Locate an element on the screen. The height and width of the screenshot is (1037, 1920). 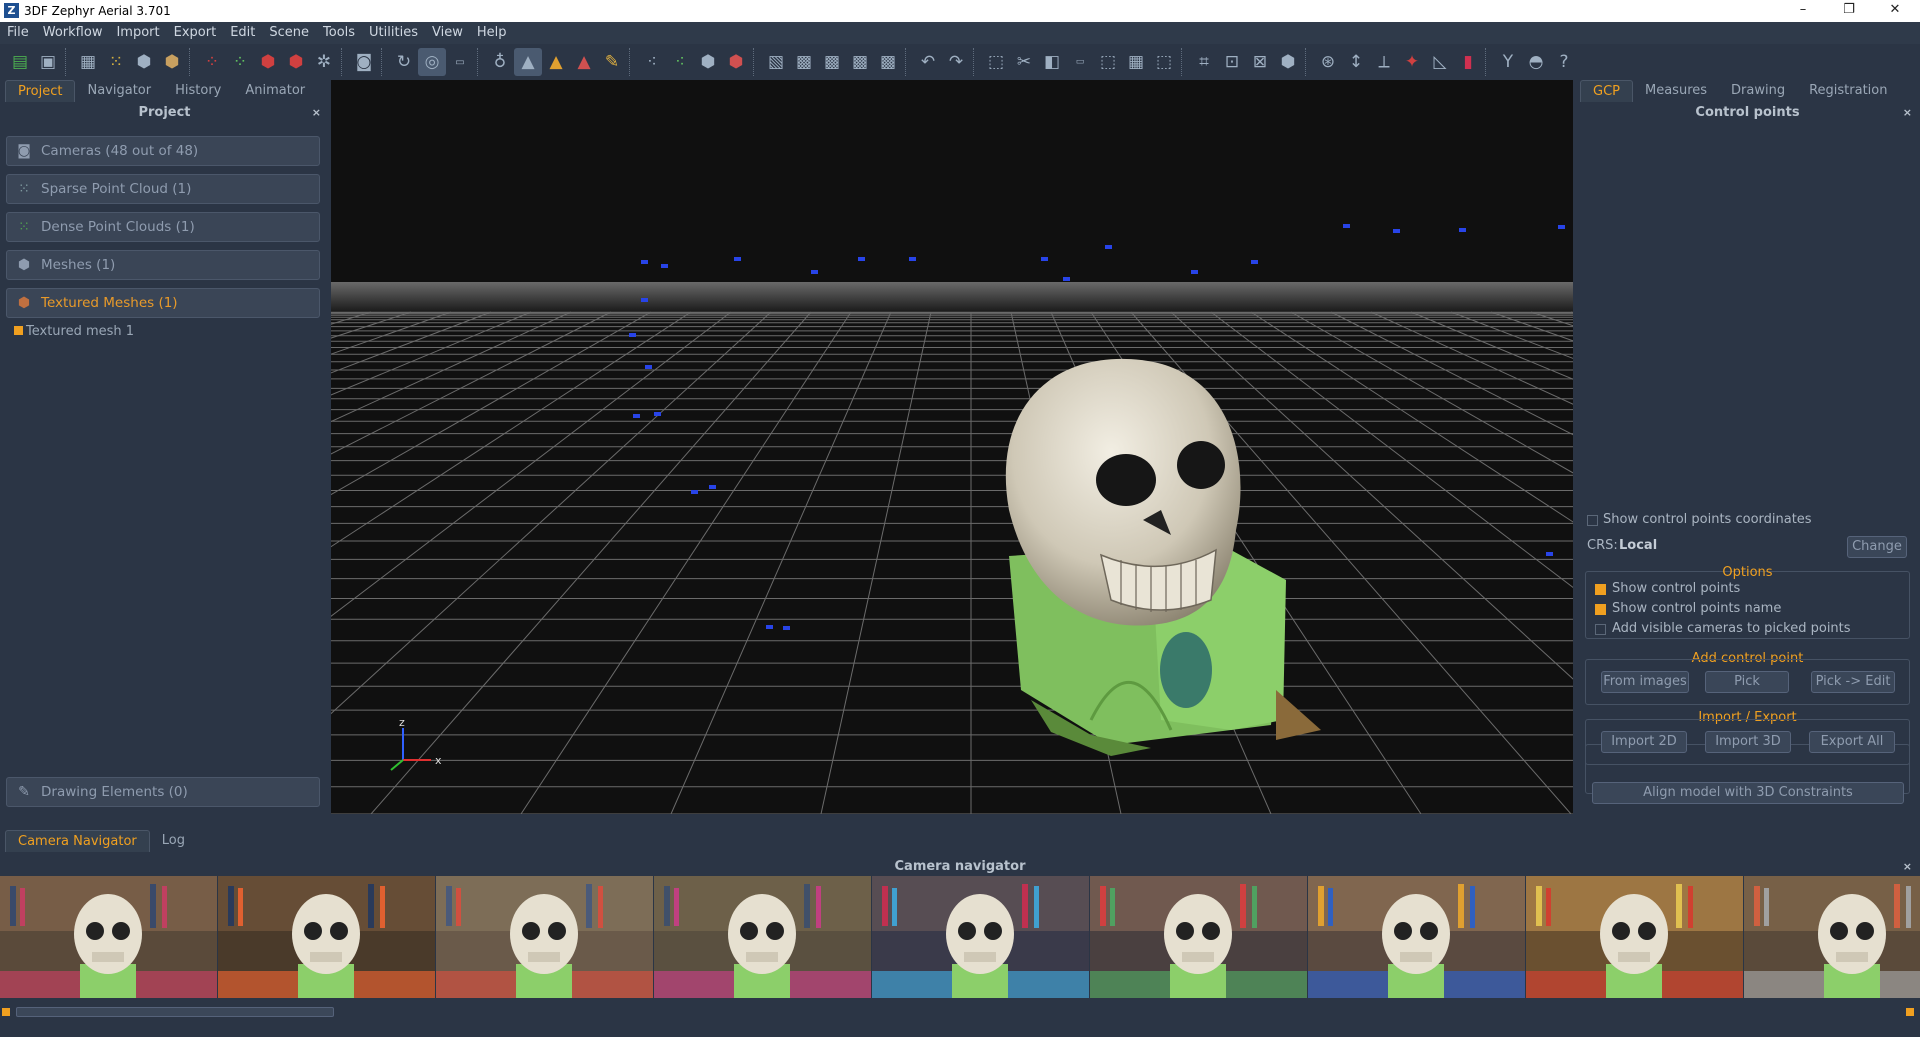
project-item-meshes: ⬢ Meshes (1) is located at coordinates (163, 265).